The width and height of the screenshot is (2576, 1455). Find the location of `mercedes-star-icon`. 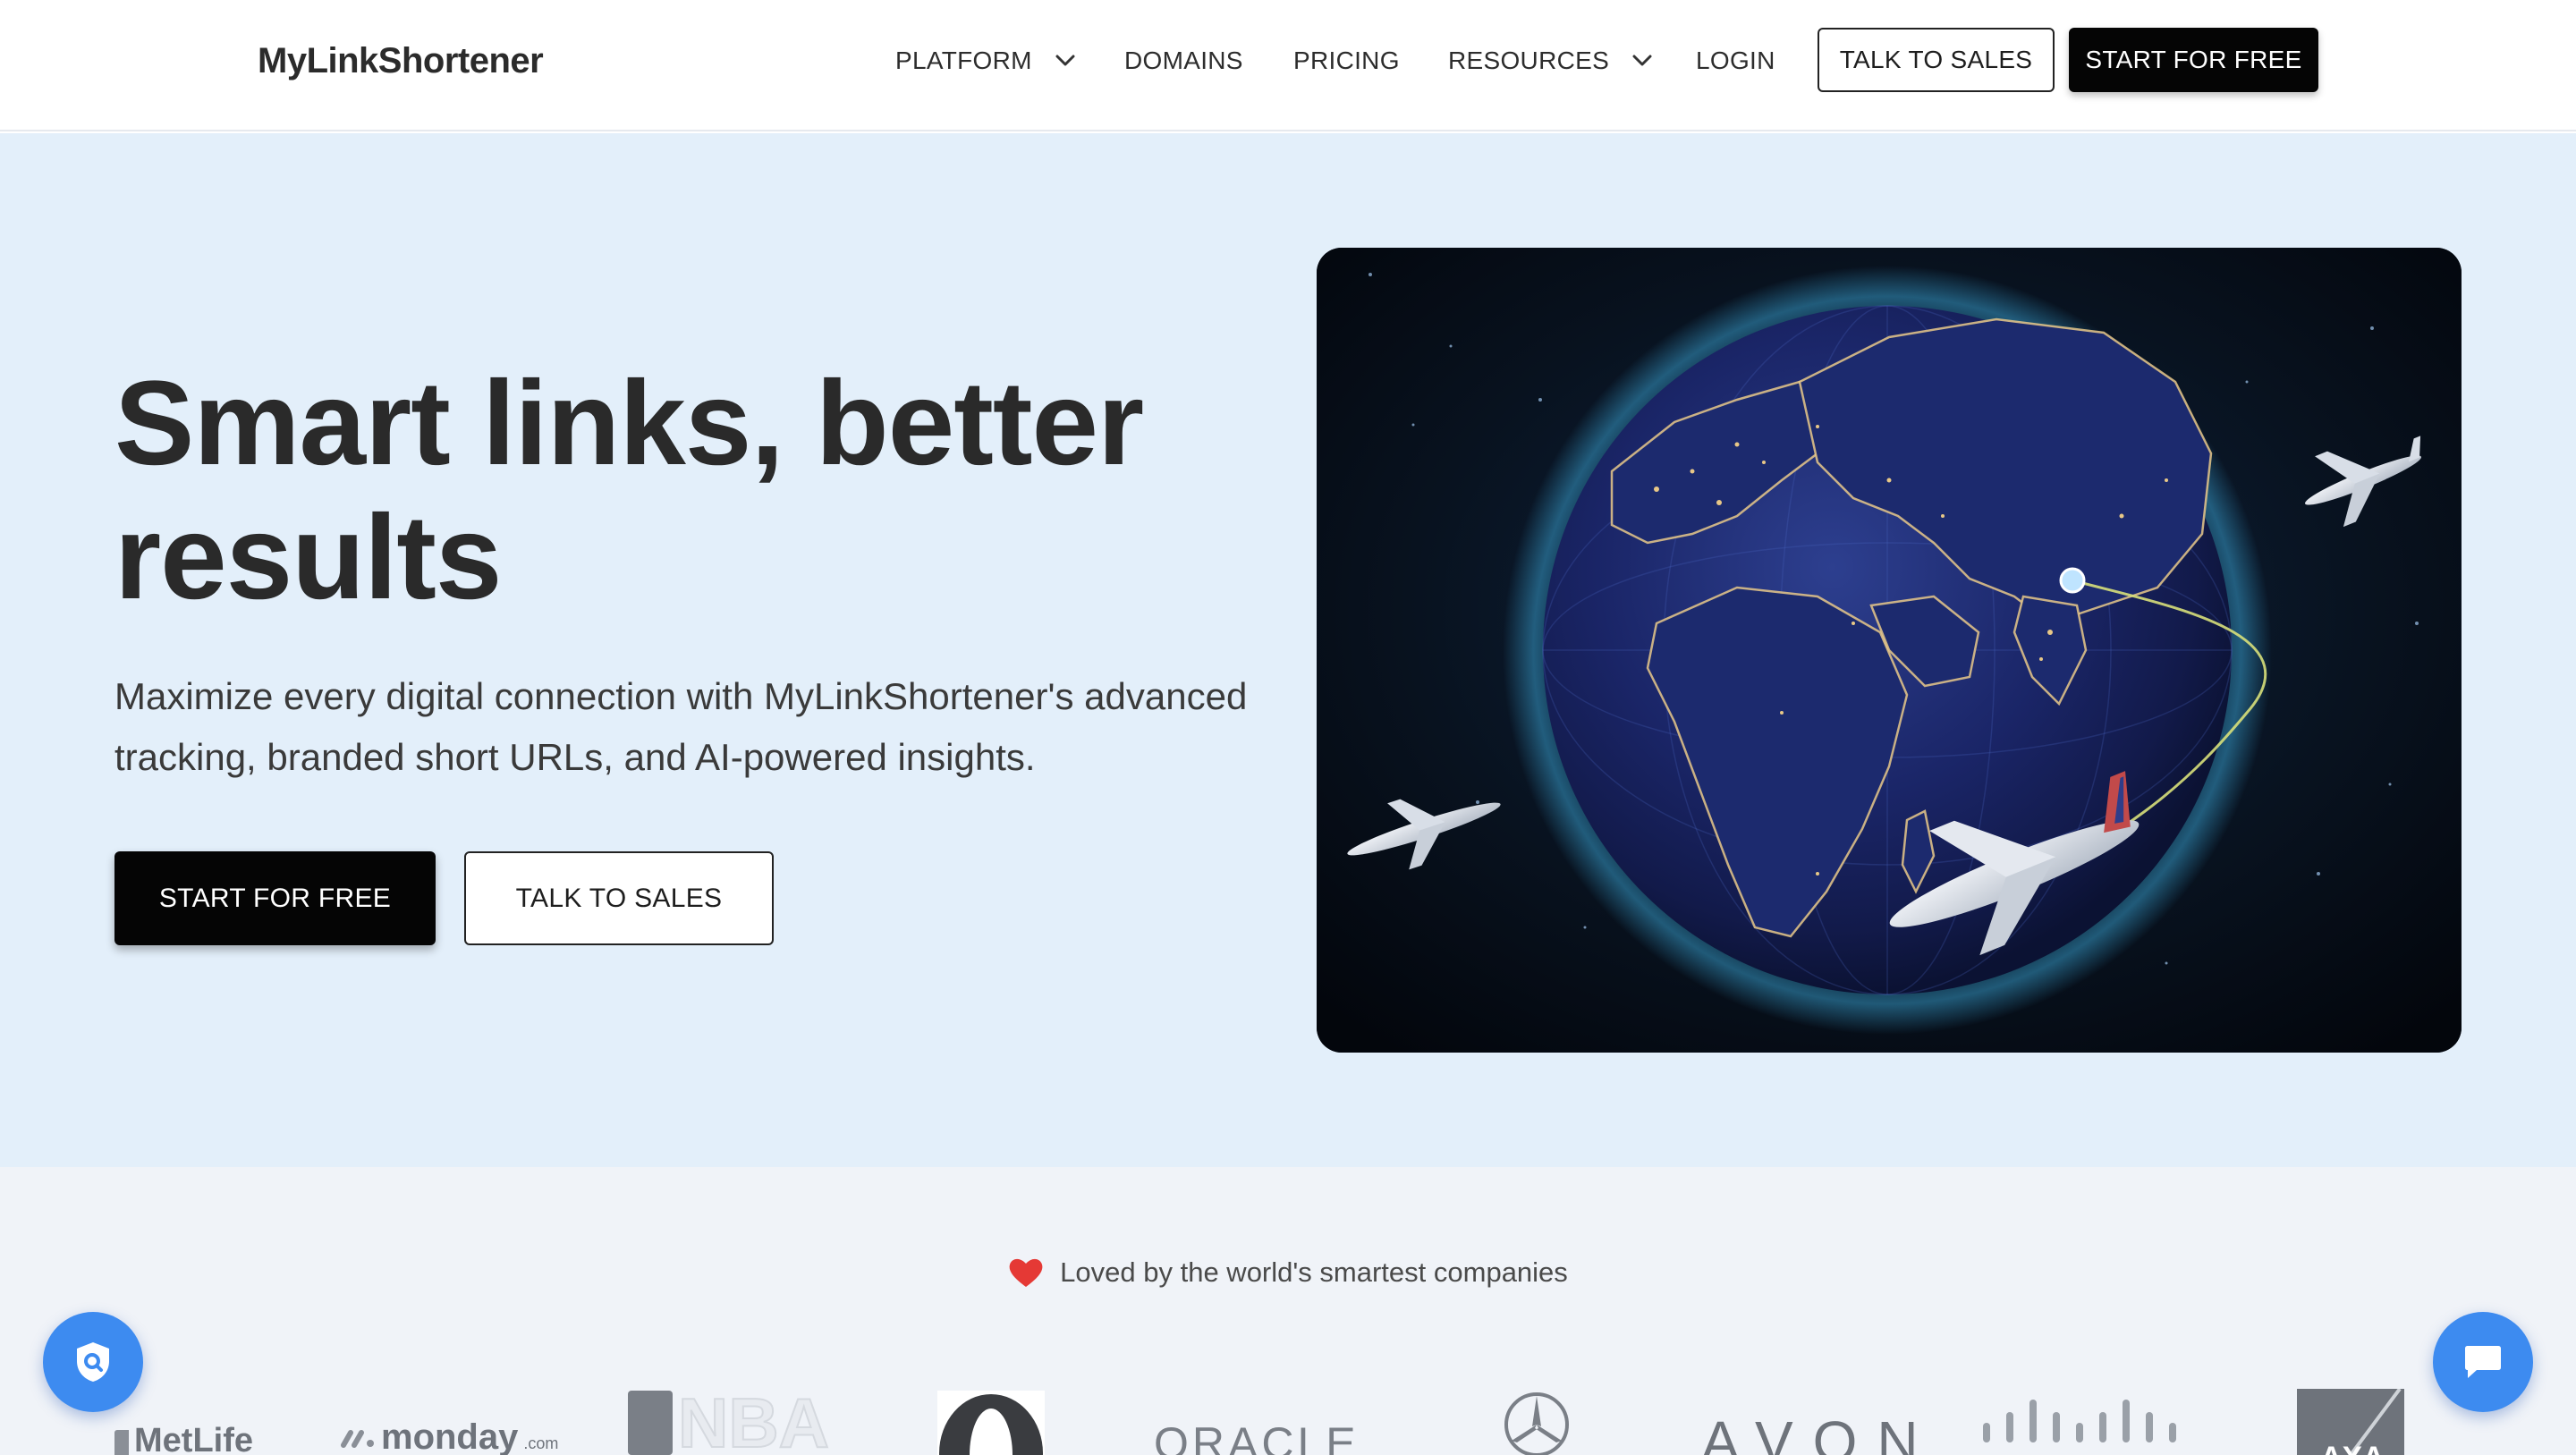

mercedes-star-icon is located at coordinates (1536, 1423).